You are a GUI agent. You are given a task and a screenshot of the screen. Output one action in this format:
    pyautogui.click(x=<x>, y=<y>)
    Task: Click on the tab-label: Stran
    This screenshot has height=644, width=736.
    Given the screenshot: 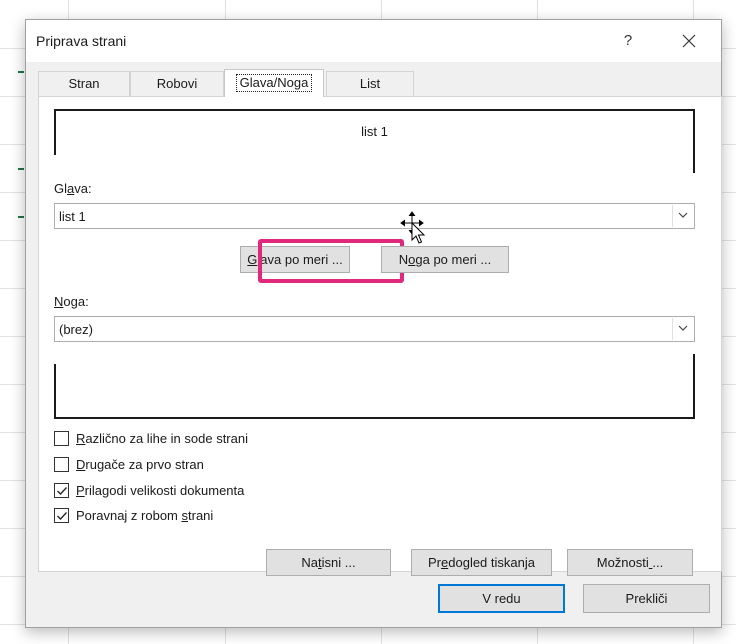 What is the action you would take?
    pyautogui.click(x=84, y=83)
    